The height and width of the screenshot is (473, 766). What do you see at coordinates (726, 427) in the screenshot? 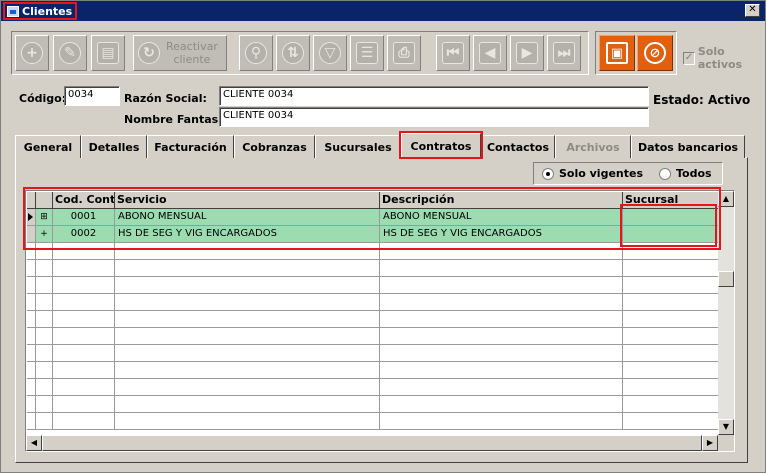
I see `scroll-down-icon: ▼` at bounding box center [726, 427].